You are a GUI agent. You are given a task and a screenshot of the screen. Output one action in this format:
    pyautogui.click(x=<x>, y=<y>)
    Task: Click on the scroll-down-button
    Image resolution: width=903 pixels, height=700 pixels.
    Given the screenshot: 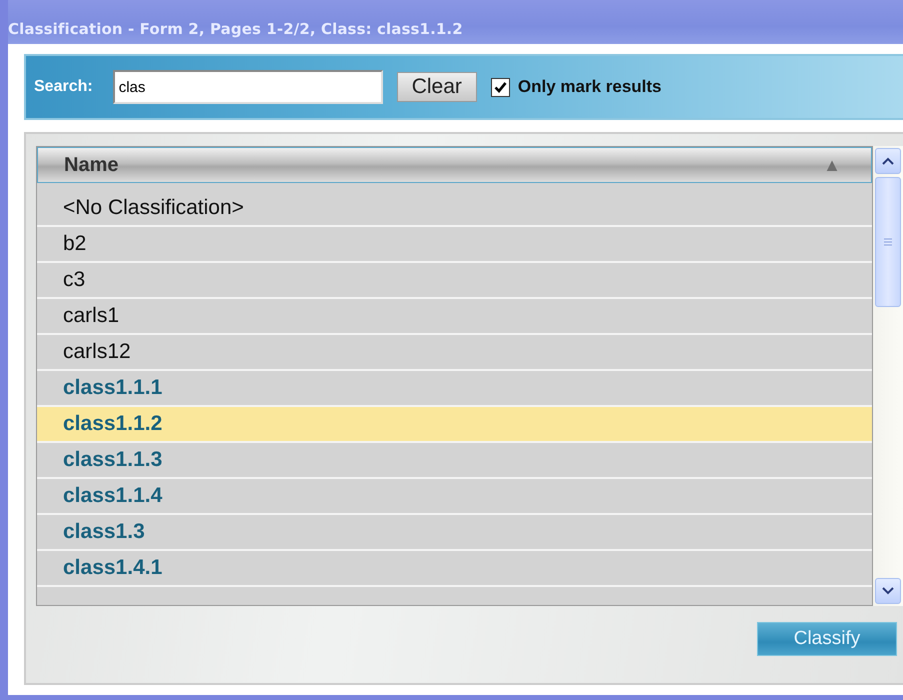 What is the action you would take?
    pyautogui.click(x=888, y=591)
    